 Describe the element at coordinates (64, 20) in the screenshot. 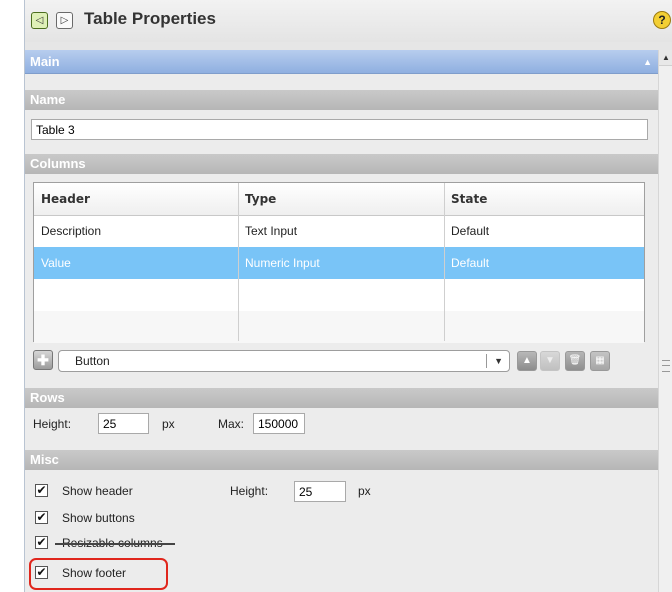

I see `forward-icon: ▷` at that location.